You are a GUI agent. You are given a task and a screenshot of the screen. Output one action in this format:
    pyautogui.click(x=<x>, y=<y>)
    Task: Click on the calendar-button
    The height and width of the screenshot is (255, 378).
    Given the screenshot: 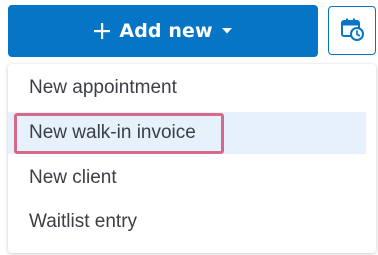 What is the action you would take?
    pyautogui.click(x=352, y=30)
    